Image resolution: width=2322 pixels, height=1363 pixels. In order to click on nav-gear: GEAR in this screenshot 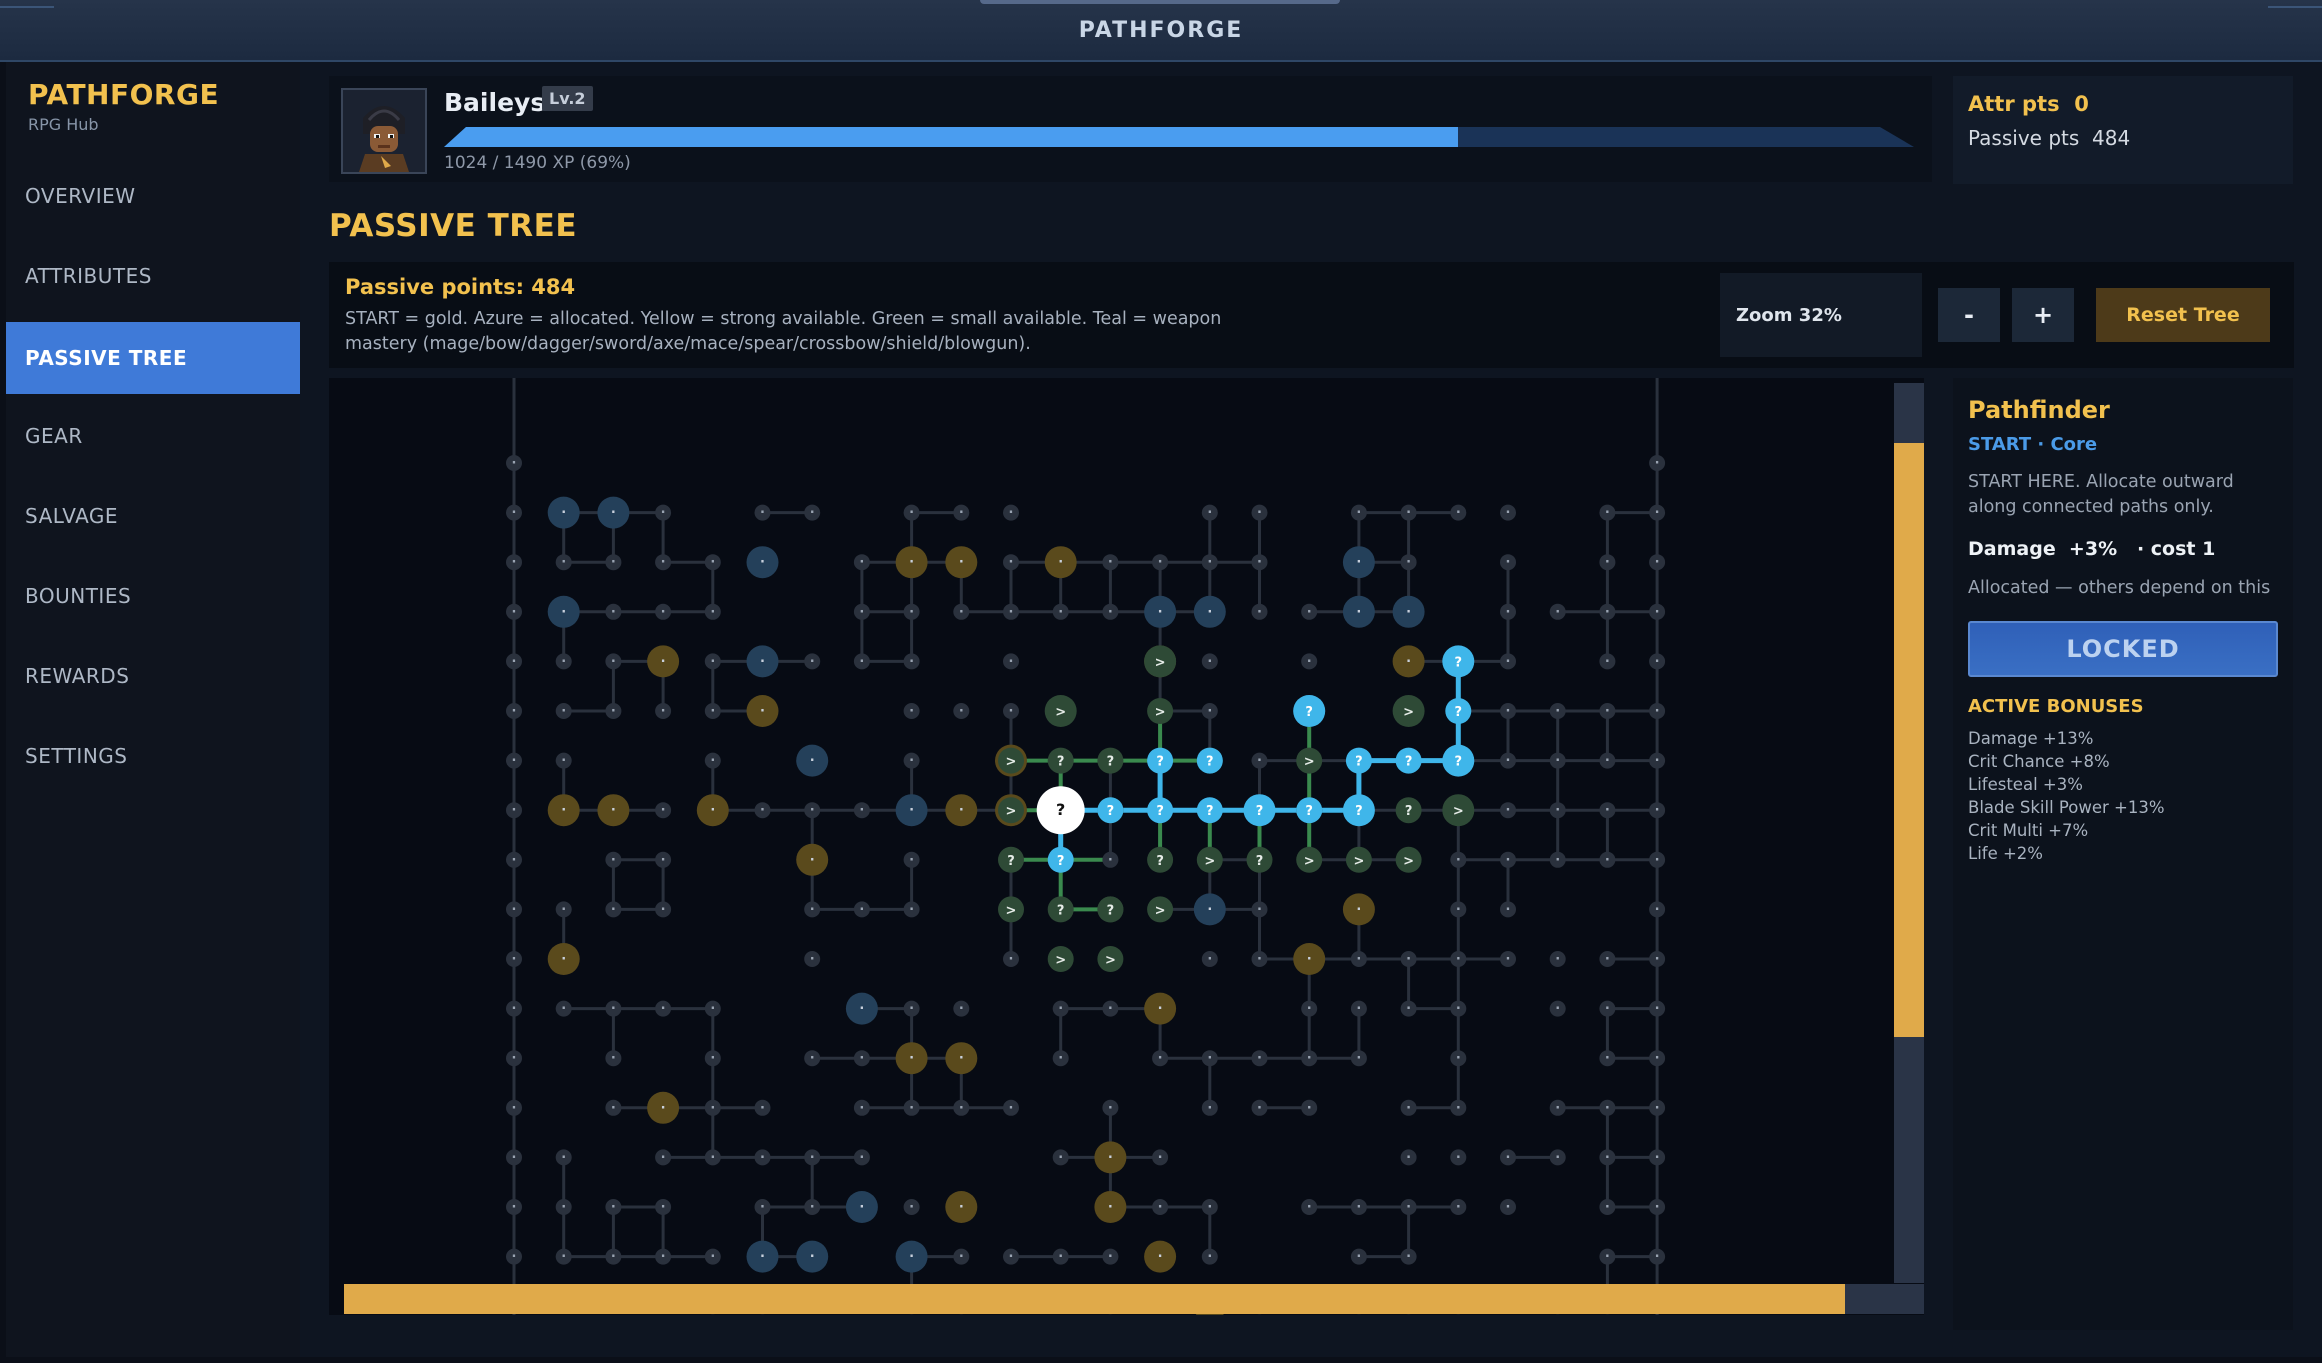, I will do `click(153, 436)`.